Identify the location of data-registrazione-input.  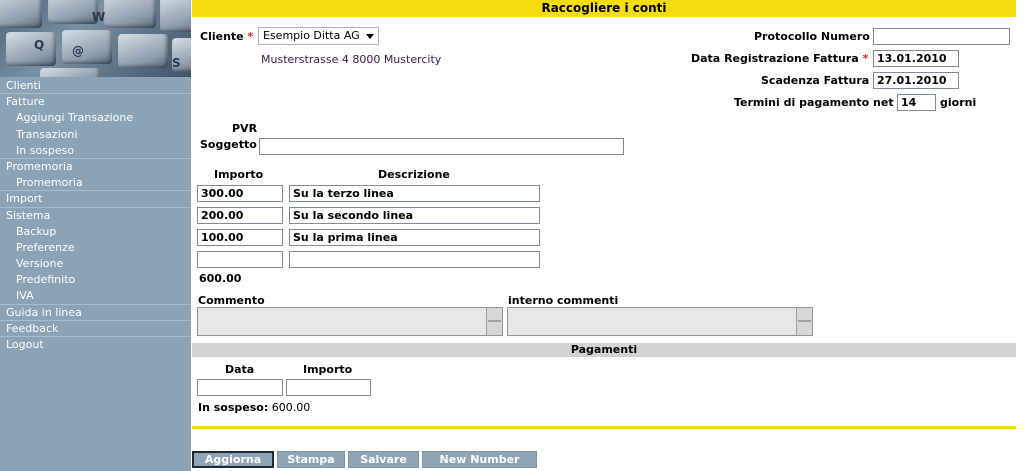
(916, 58).